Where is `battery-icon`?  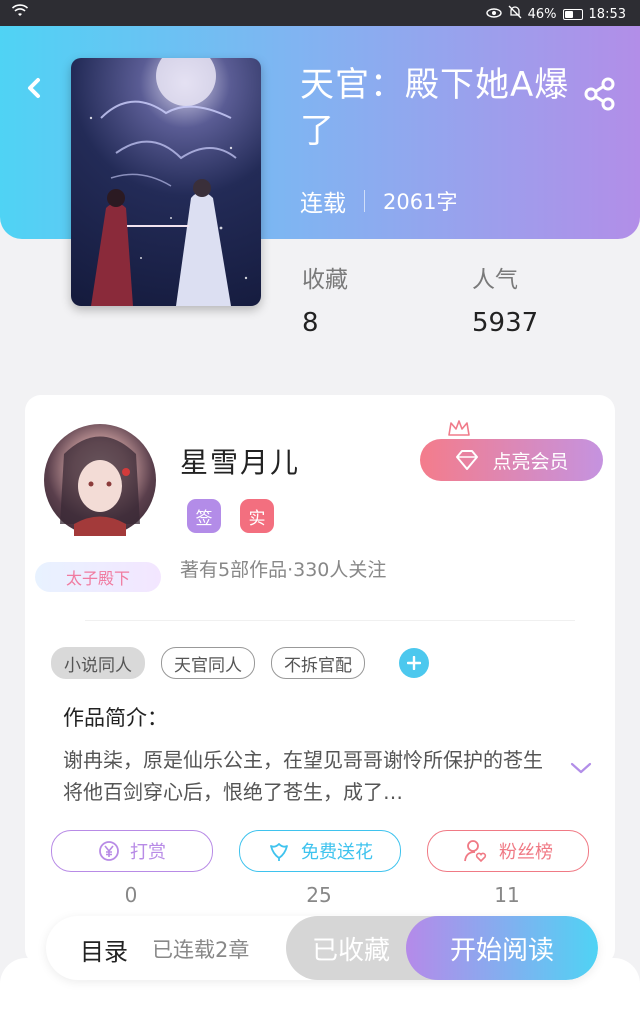 battery-icon is located at coordinates (572, 14).